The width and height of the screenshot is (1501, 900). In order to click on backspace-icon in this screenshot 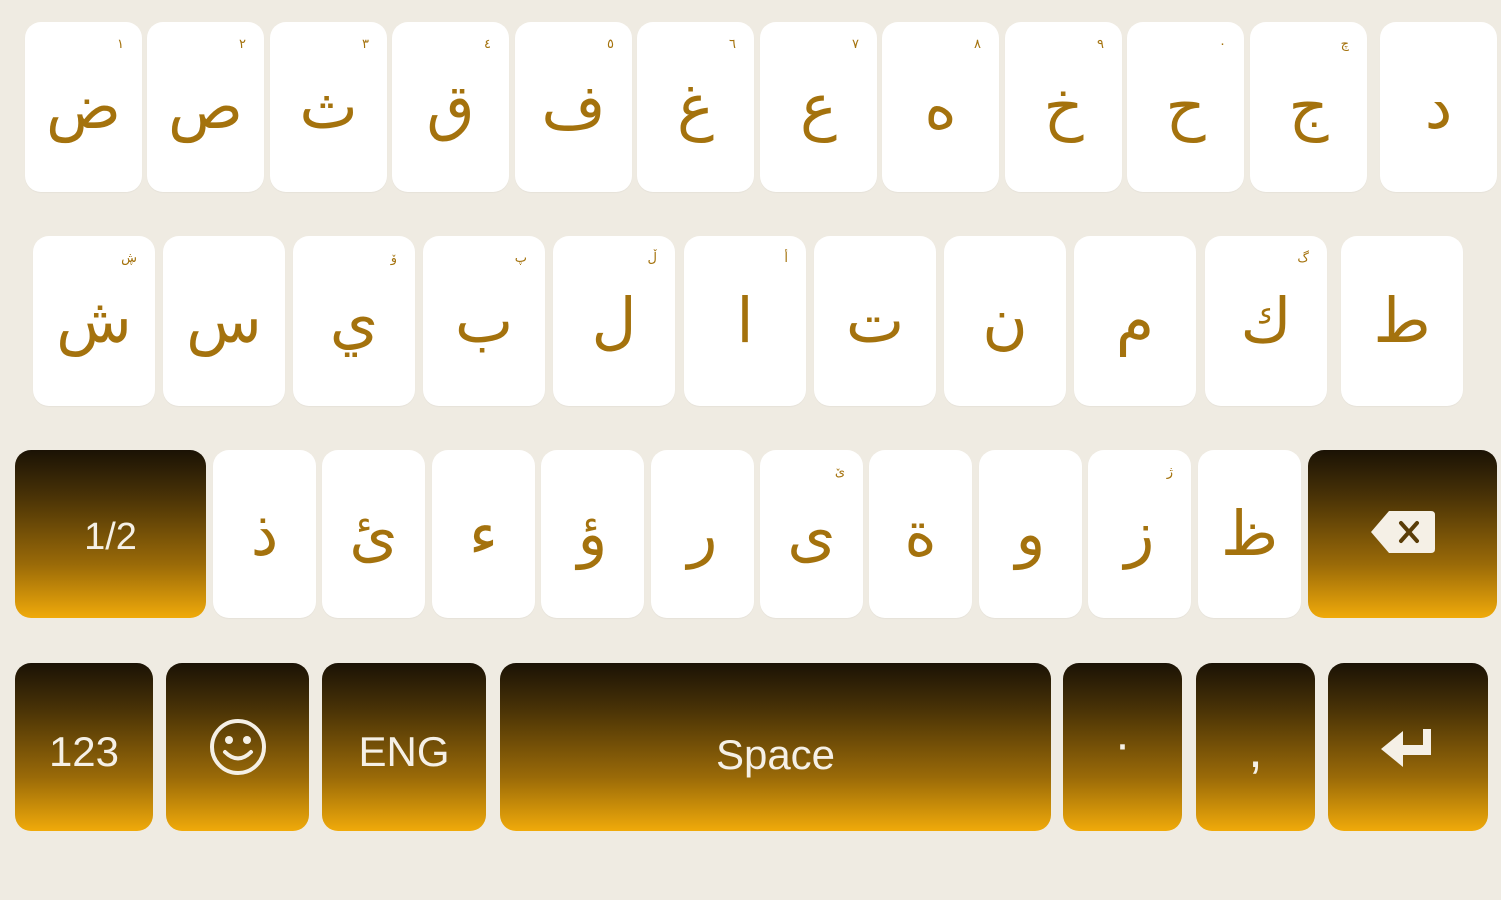, I will do `click(1402, 532)`.